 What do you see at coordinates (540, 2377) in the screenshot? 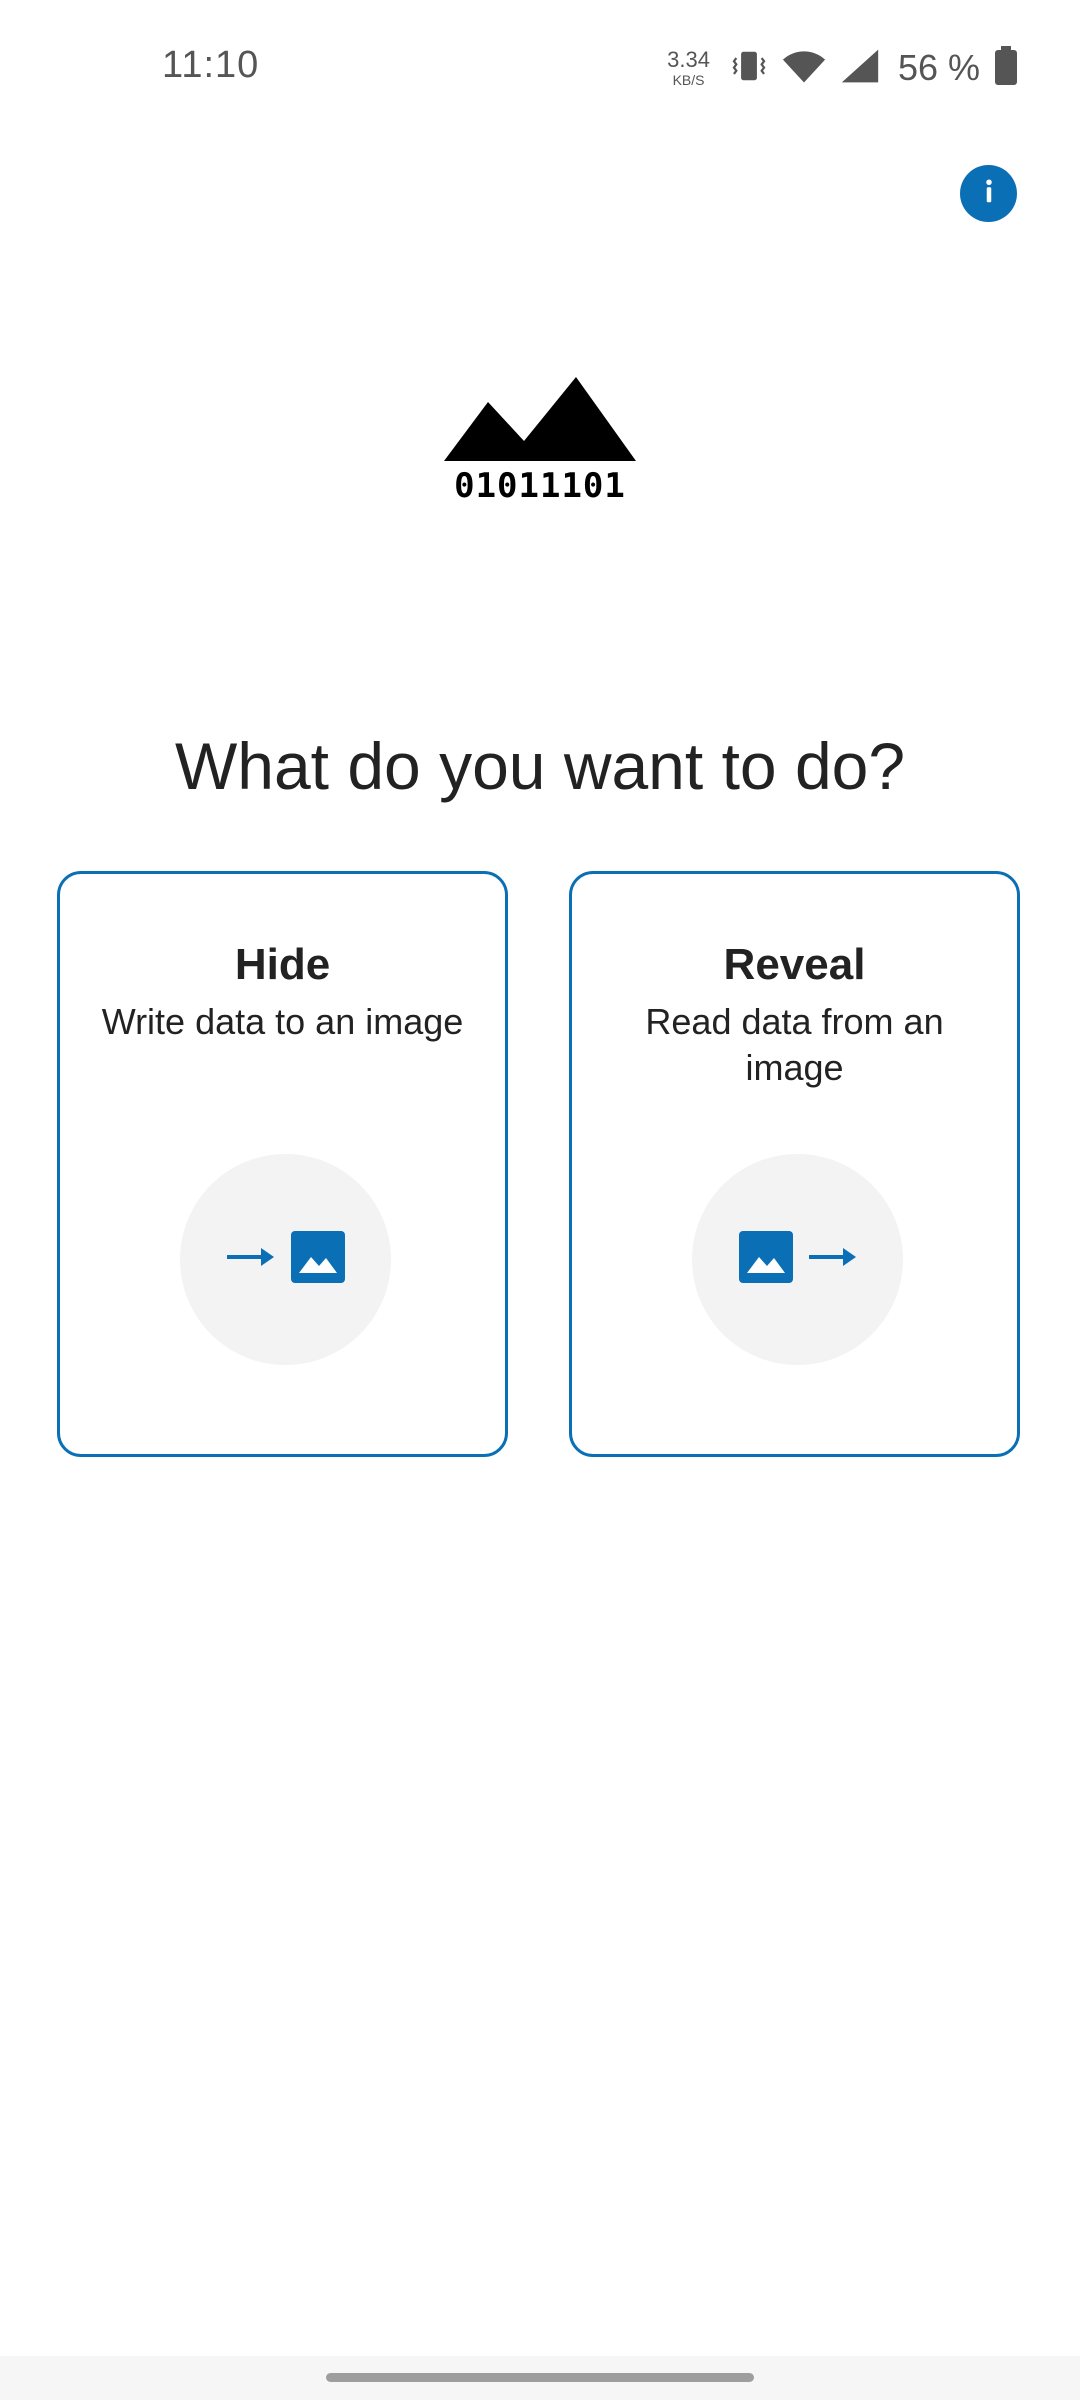
I see `gesture-handle` at bounding box center [540, 2377].